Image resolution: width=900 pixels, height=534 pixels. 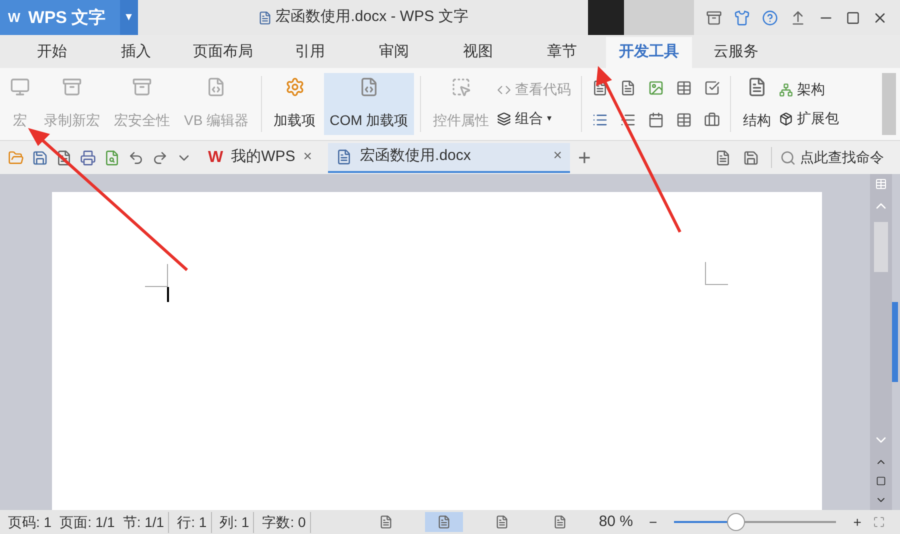 I want to click on date-picker-icon, so click(x=656, y=120).